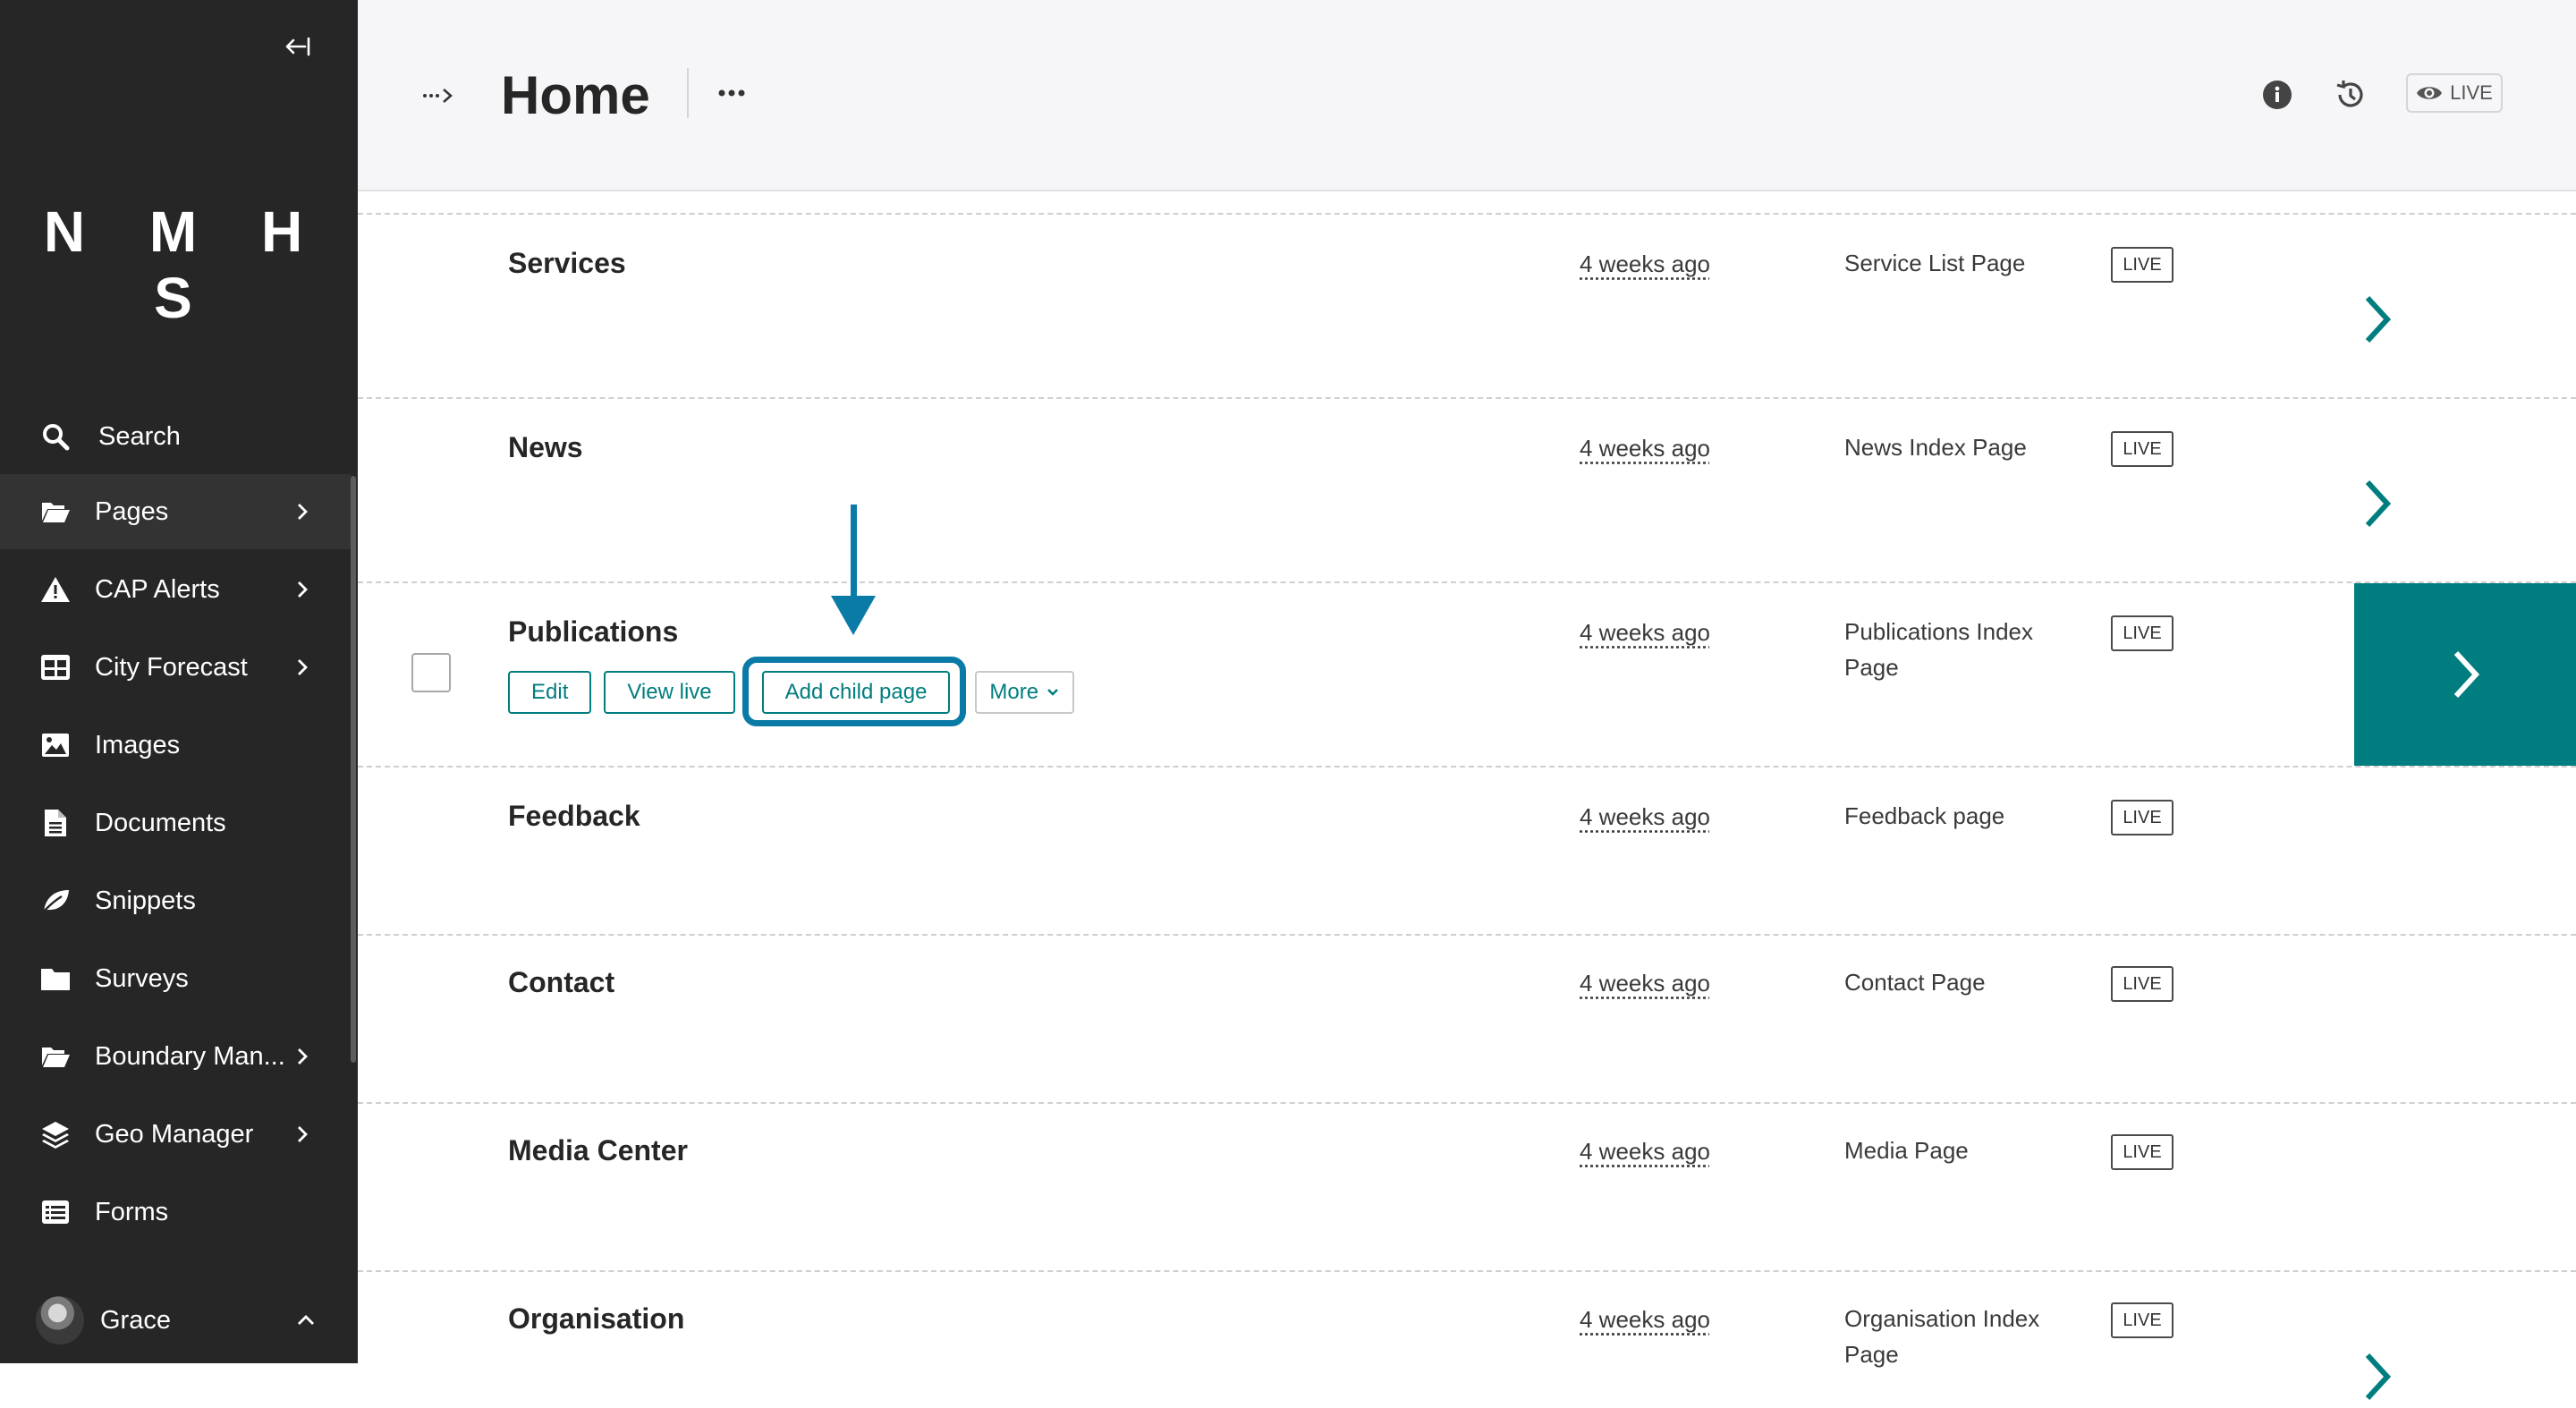  Describe the element at coordinates (132, 511) in the screenshot. I see `sidebar-item-label: Pages` at that location.